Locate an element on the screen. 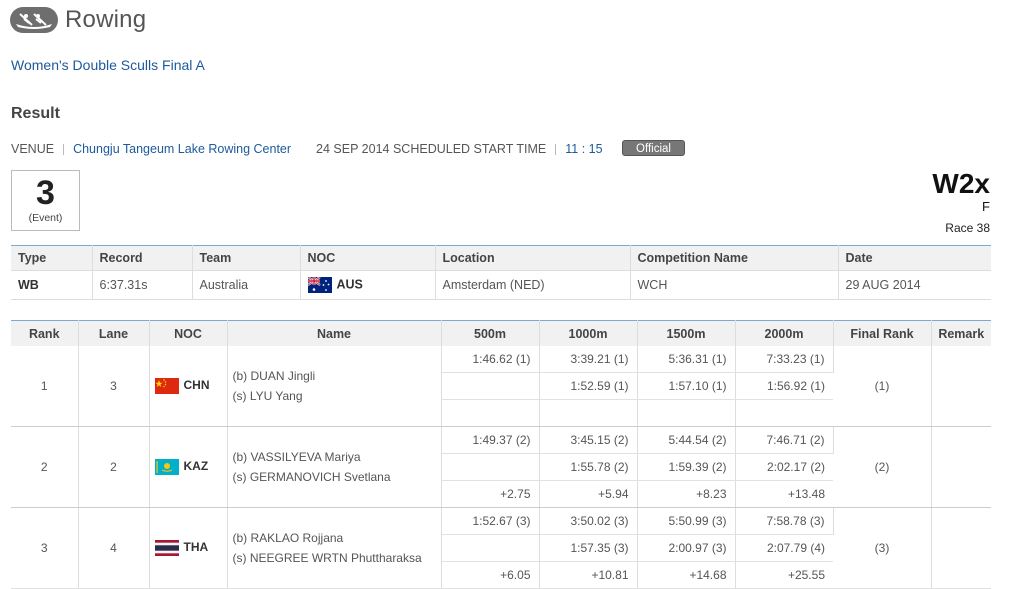 Image resolution: width=1032 pixels, height=589 pixels. lane: 2 is located at coordinates (114, 467).